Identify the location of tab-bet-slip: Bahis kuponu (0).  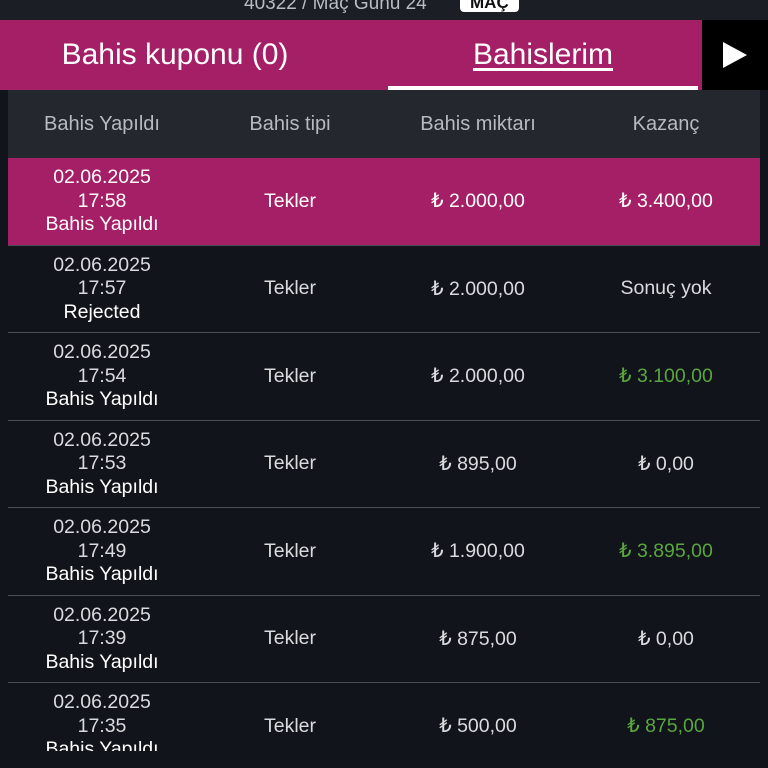
(175, 55).